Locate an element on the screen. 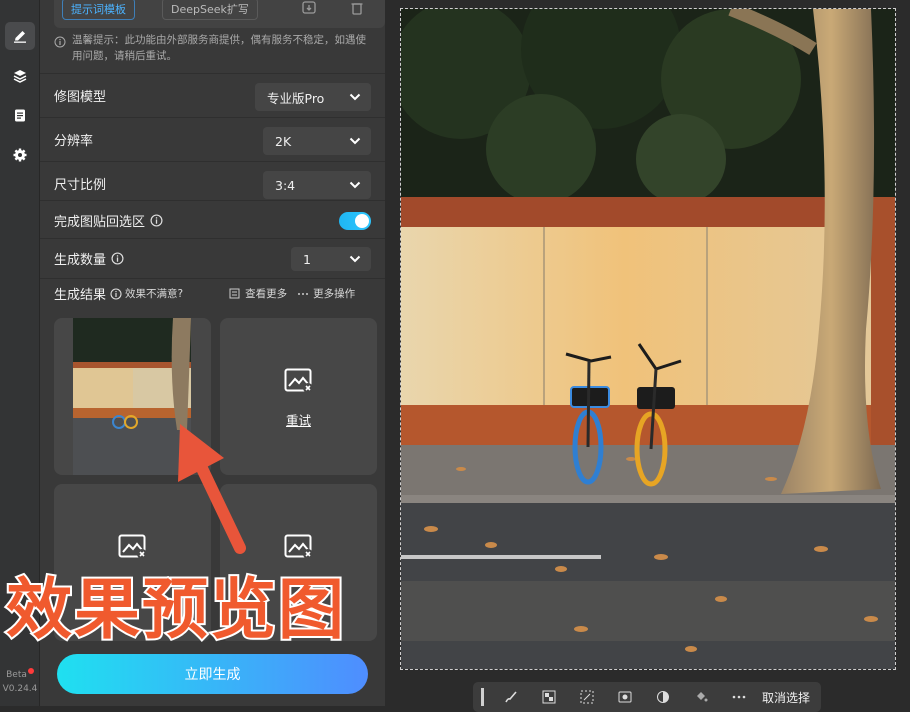 Image resolution: width=910 pixels, height=712 pixels. selection-icon is located at coordinates (587, 697).